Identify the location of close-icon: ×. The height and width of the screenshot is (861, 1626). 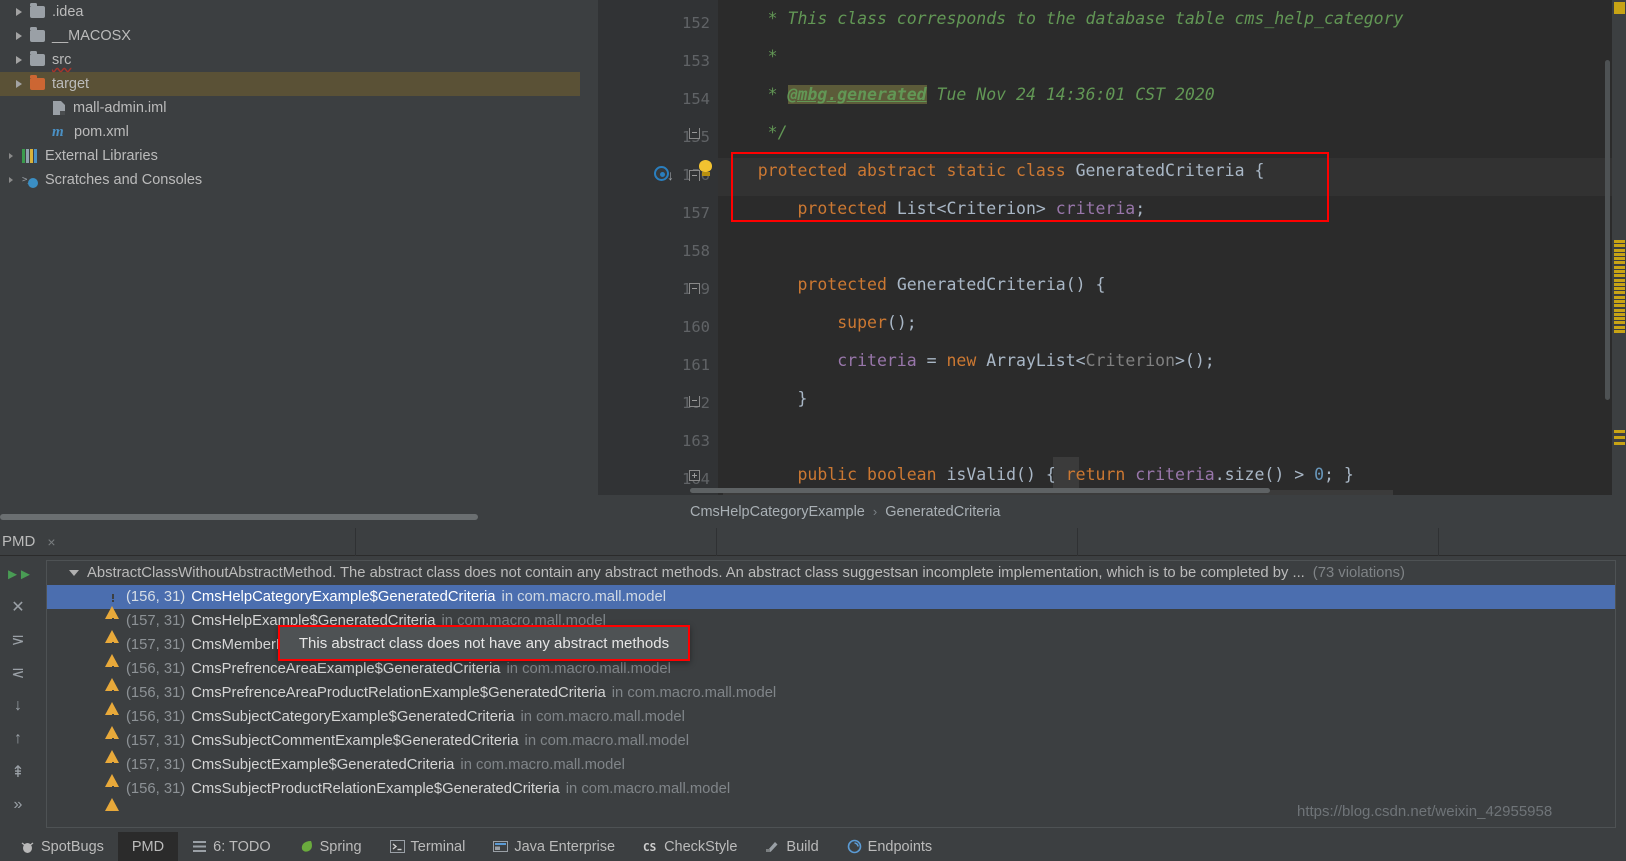
(51, 542).